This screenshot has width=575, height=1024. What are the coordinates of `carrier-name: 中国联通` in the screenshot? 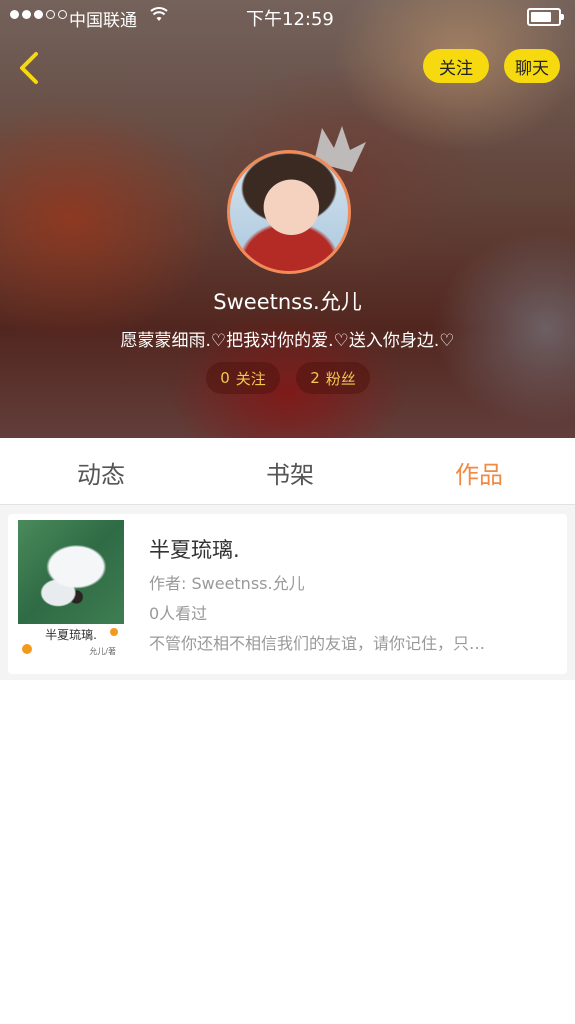 It's located at (103, 21).